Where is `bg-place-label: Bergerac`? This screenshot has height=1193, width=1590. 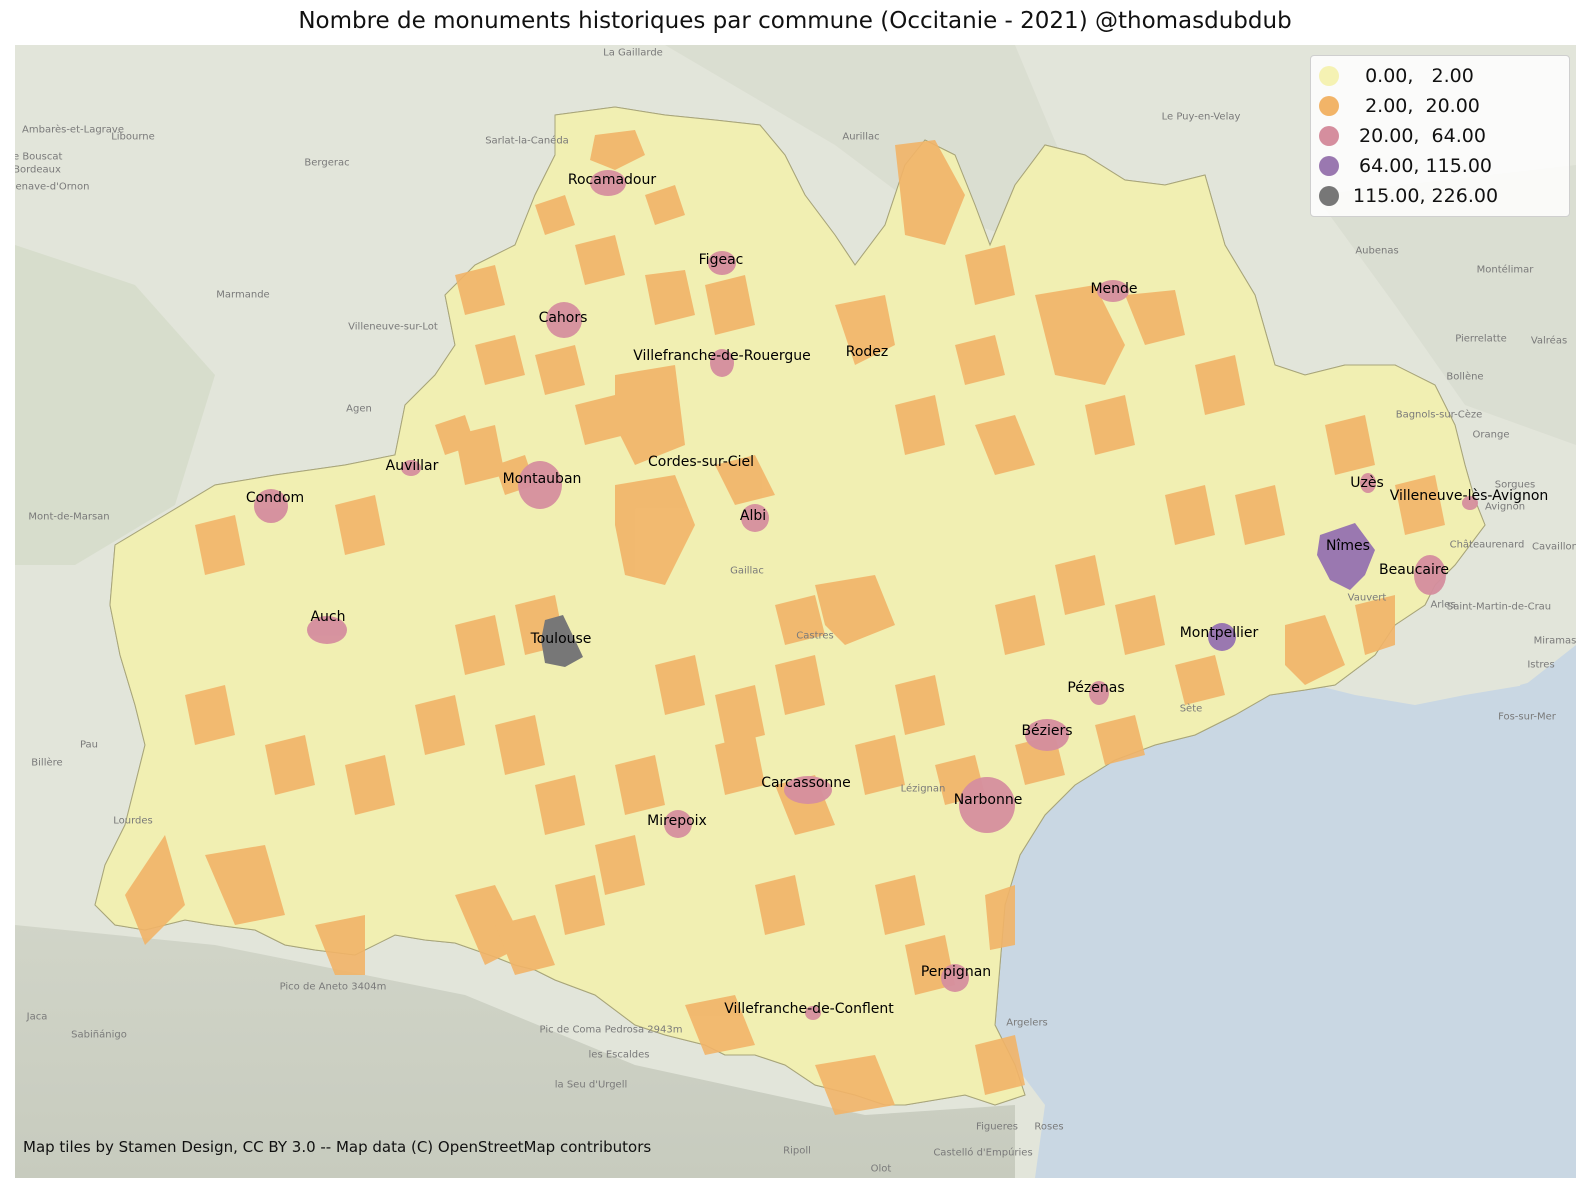 bg-place-label: Bergerac is located at coordinates (327, 163).